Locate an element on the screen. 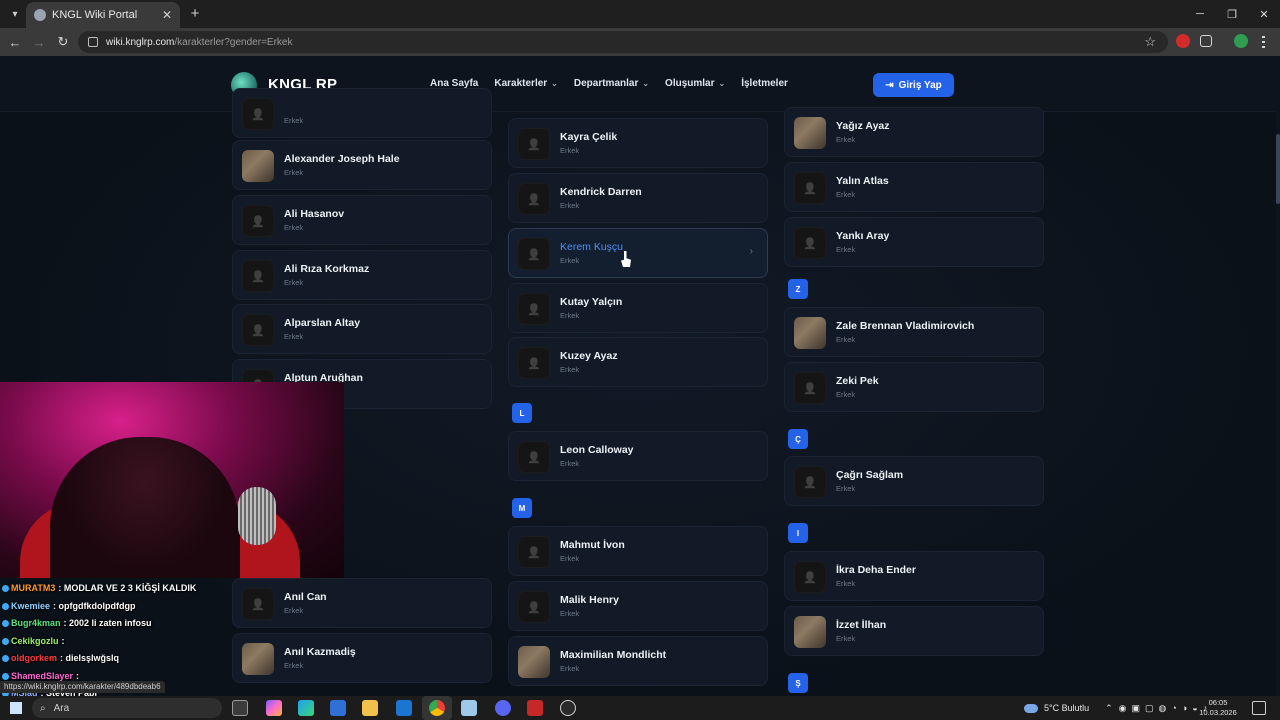  discord-icon is located at coordinates (503, 708).